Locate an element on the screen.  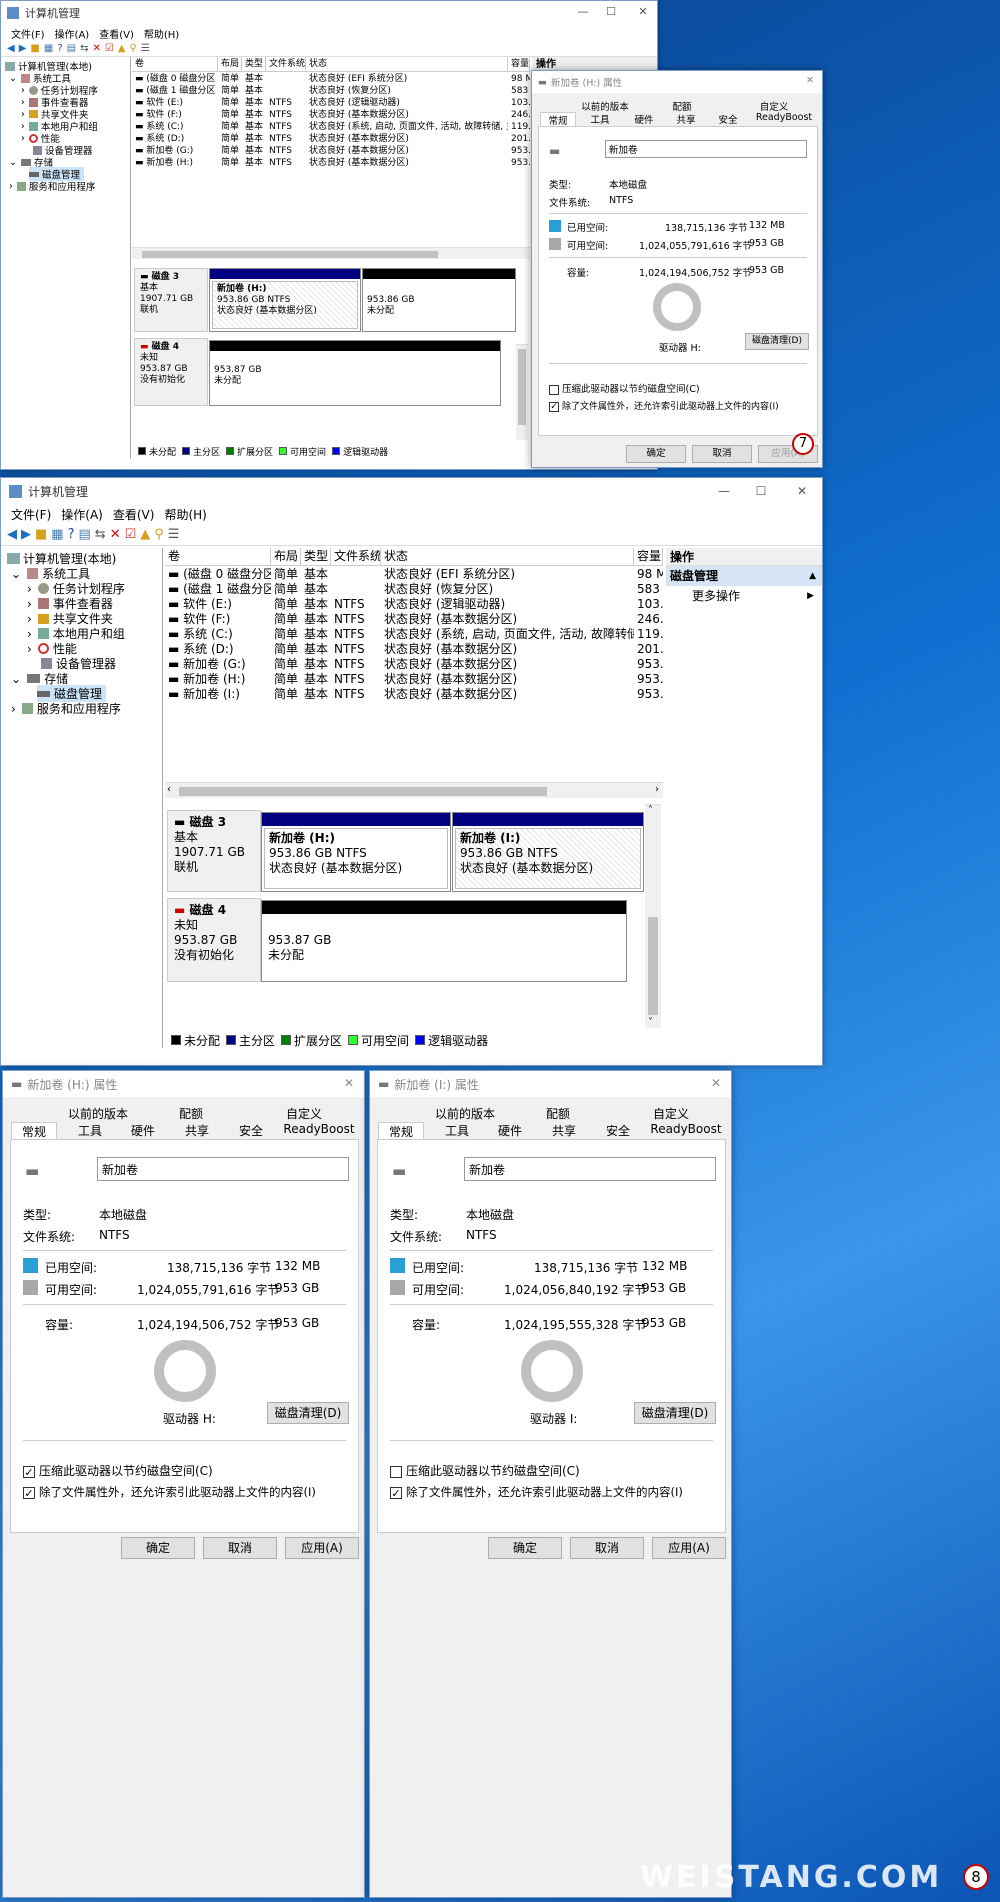
index-checkbox: ✓ is located at coordinates (29, 1492).